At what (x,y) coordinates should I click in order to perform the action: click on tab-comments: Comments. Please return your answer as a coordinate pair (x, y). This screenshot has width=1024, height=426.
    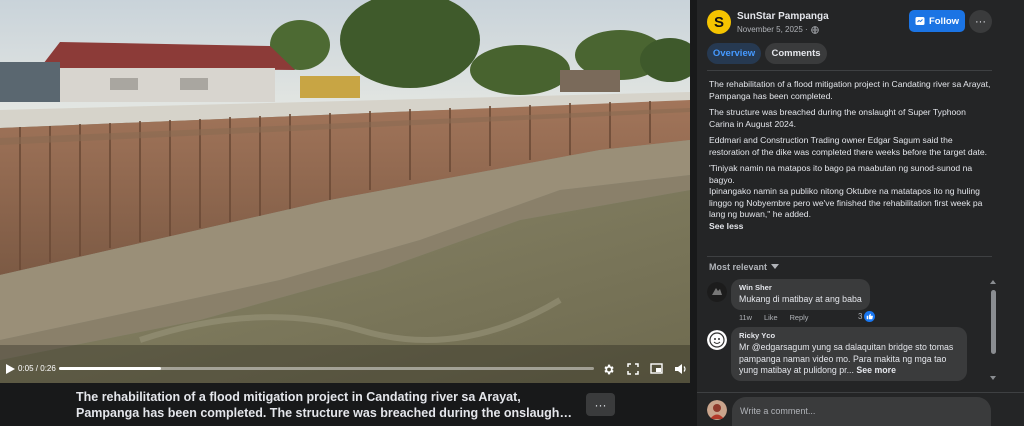
    Looking at the image, I should click on (796, 53).